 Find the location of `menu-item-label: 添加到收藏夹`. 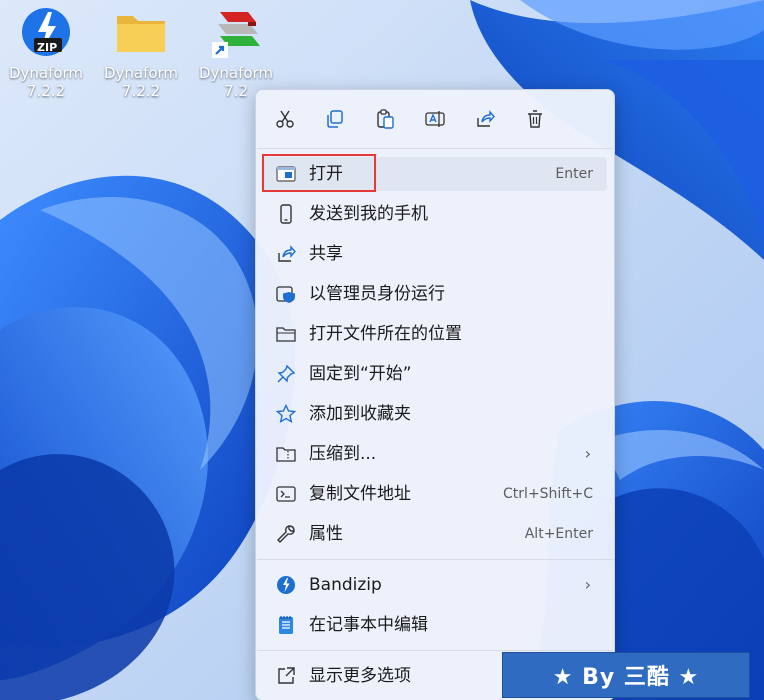

menu-item-label: 添加到收藏夹 is located at coordinates (360, 414).